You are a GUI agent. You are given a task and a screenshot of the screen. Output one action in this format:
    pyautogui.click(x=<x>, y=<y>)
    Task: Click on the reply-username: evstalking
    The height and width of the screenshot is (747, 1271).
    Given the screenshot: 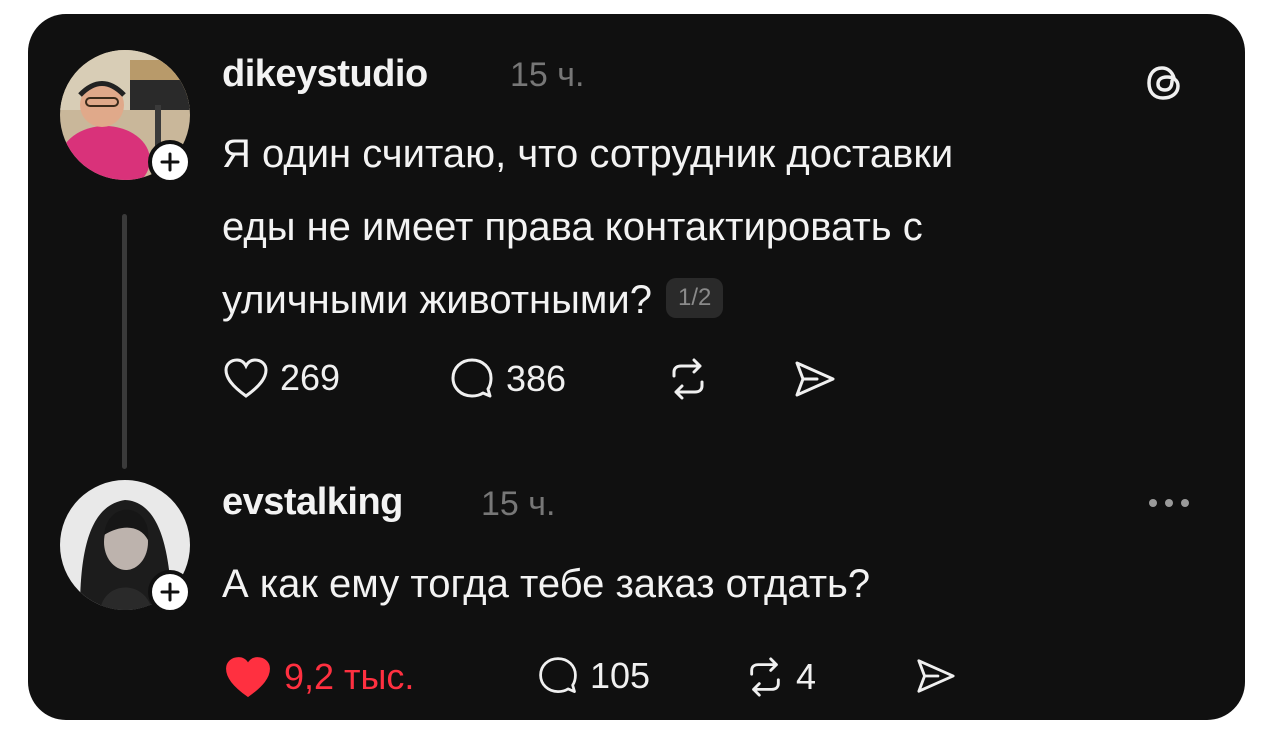 What is the action you would take?
    pyautogui.click(x=312, y=502)
    